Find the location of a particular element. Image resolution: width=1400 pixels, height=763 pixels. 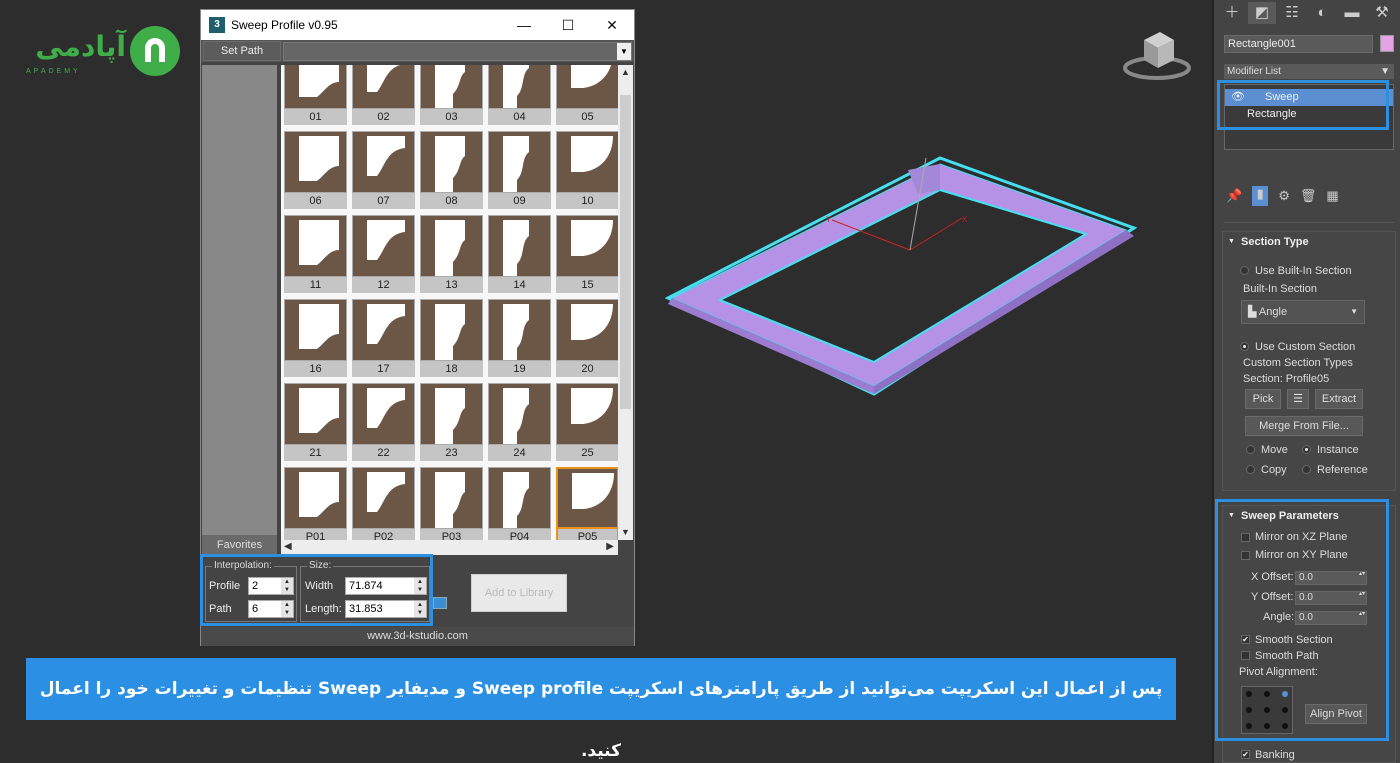

show-end-result-icon: ▮ is located at coordinates (1260, 196).